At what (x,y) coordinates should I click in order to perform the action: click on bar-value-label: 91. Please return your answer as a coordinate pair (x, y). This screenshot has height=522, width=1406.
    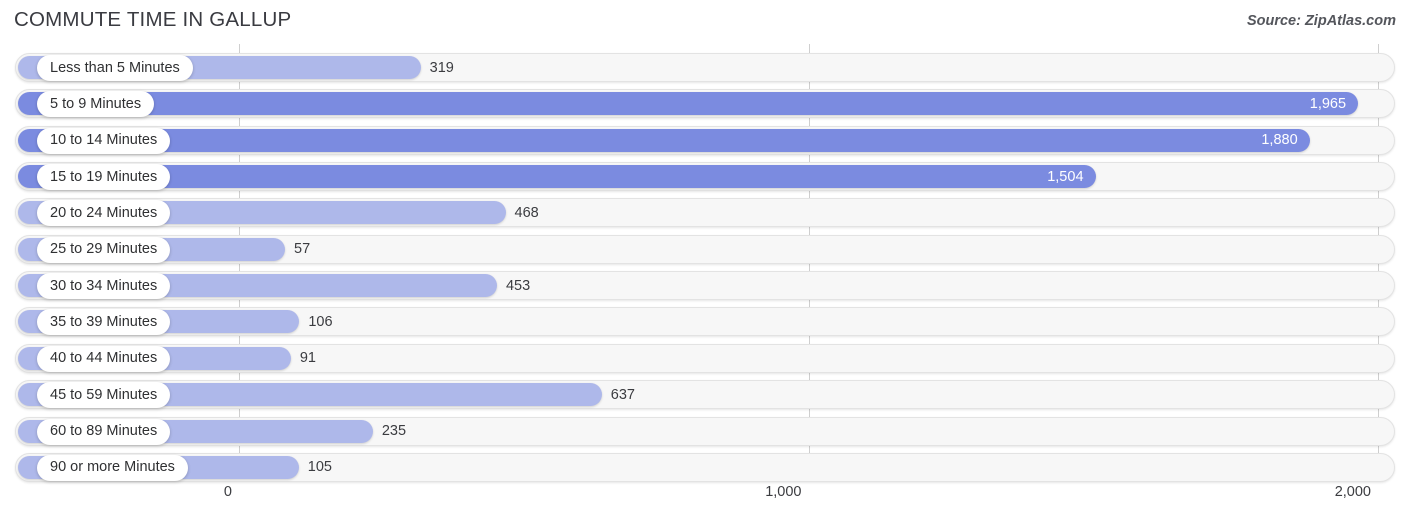
    Looking at the image, I should click on (307, 358).